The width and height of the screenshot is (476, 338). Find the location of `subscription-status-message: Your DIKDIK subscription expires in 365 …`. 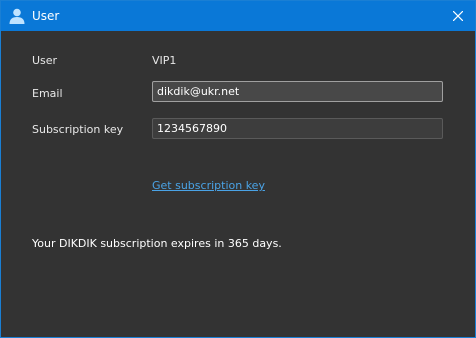

subscription-status-message: Your DIKDIK subscription expires in 365 … is located at coordinates (157, 243).